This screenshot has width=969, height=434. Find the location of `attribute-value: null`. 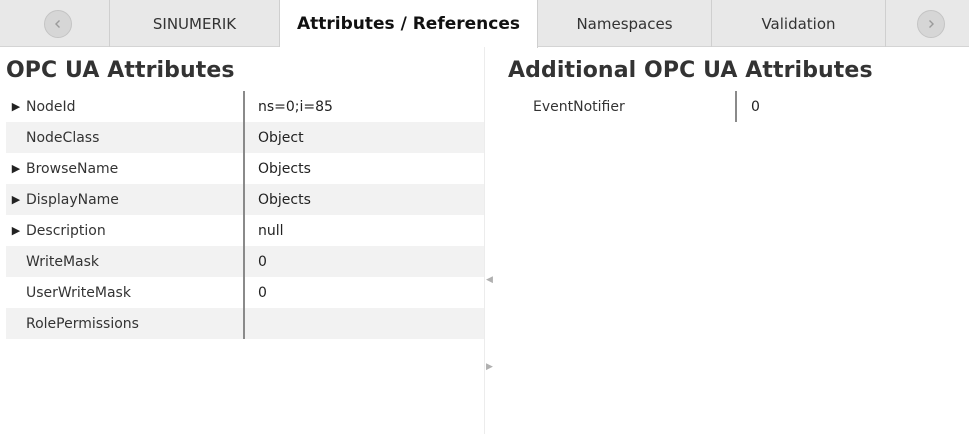

attribute-value: null is located at coordinates (271, 230).